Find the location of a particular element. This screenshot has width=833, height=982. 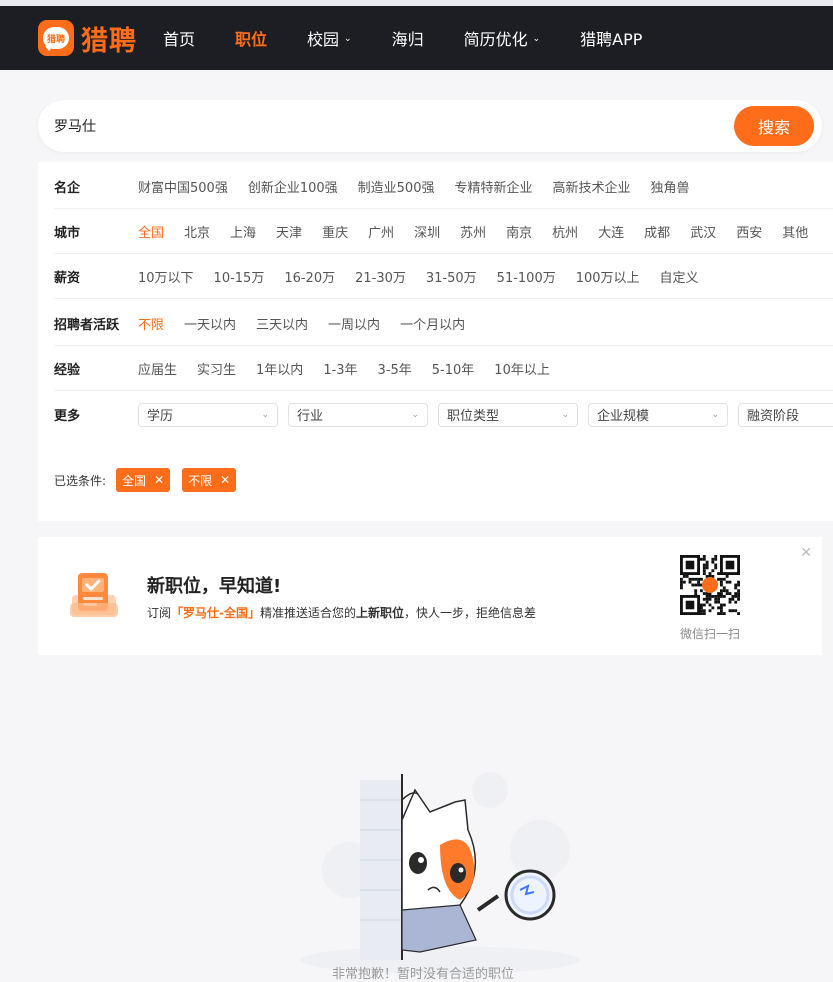

filter-label: 经验 is located at coordinates (67, 370).